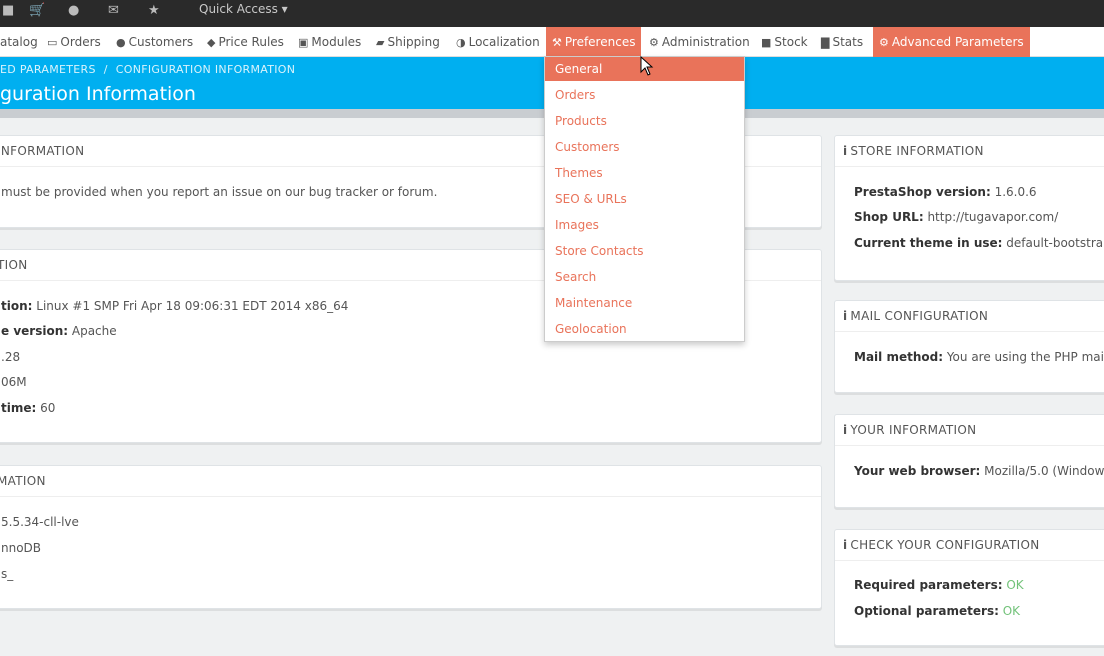 The height and width of the screenshot is (656, 1104). Describe the element at coordinates (552, 13) in the screenshot. I see `top-bar: ■ 🛒 ● ✉ ★ Quick Access ▾` at that location.